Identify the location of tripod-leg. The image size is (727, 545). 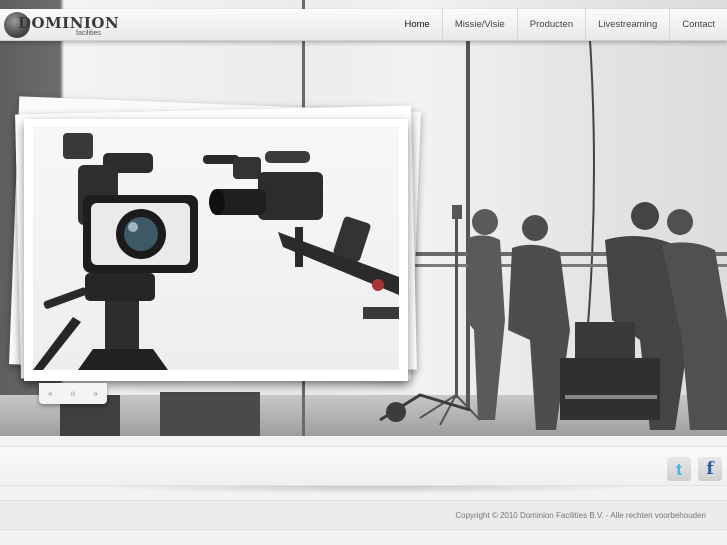
(57, 343).